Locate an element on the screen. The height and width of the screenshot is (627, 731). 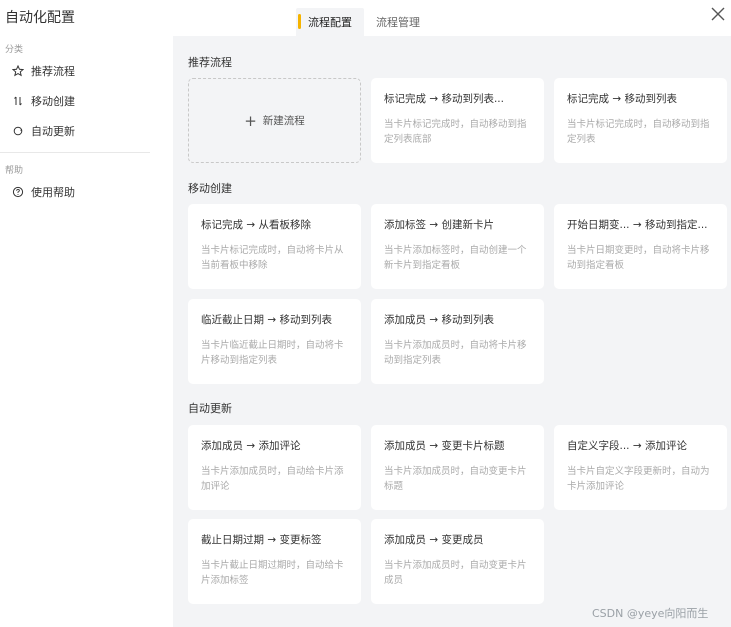
flow-card: 标记完成 → 从看板移除 当卡片标记完成时，自动将卡片从当前看板中移除 is located at coordinates (274, 246).